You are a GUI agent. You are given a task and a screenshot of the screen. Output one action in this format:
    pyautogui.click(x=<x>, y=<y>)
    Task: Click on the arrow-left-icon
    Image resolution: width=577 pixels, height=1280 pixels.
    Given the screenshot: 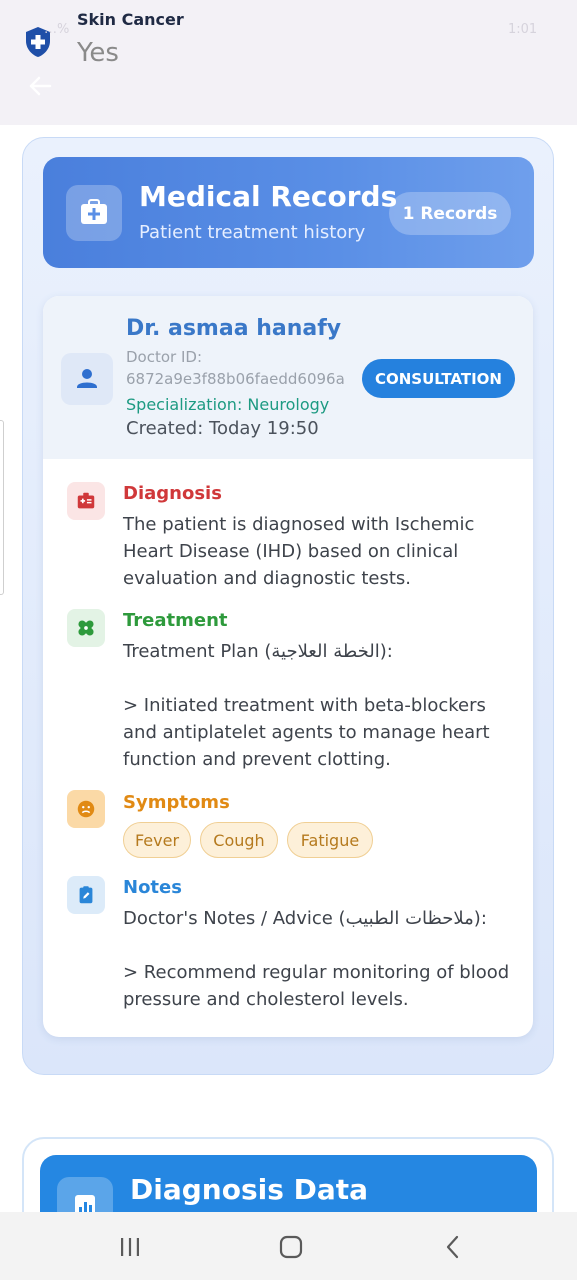 What is the action you would take?
    pyautogui.click(x=40, y=86)
    